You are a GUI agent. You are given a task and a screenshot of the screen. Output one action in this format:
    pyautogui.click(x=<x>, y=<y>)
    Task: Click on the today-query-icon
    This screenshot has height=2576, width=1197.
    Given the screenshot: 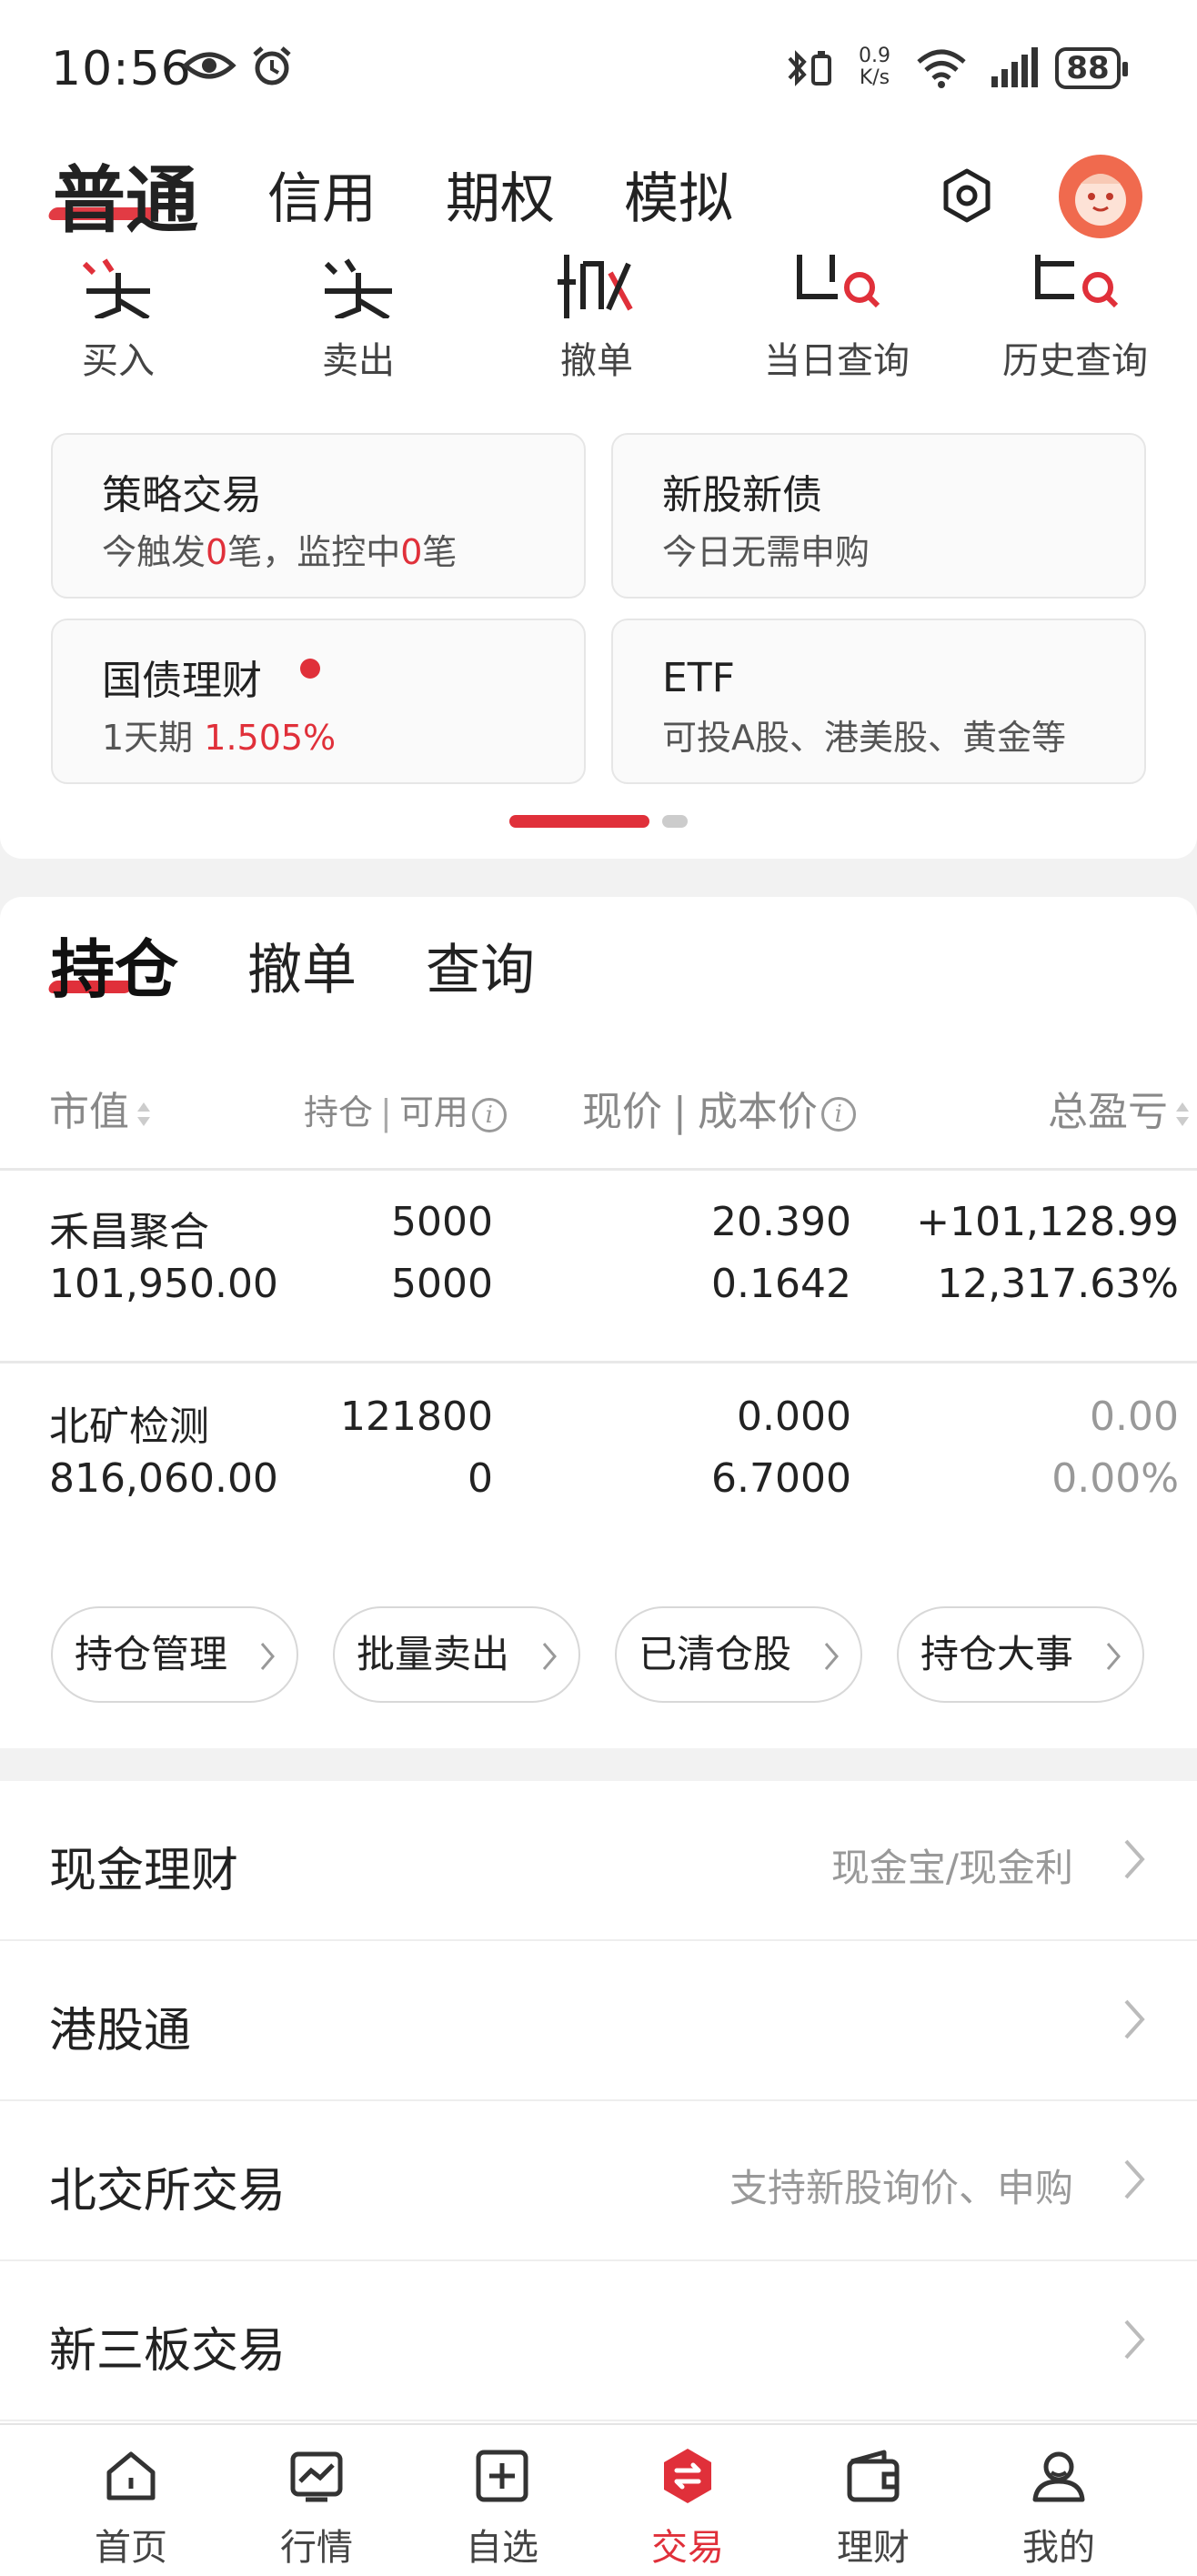 What is the action you would take?
    pyautogui.click(x=837, y=286)
    